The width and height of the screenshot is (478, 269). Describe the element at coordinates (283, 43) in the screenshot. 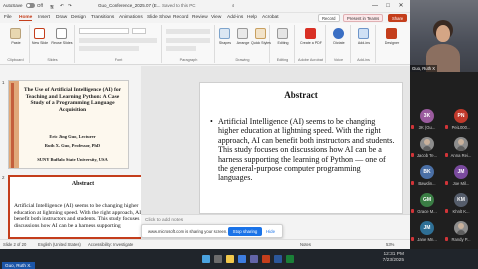

I see `editing-label: Editing` at that location.